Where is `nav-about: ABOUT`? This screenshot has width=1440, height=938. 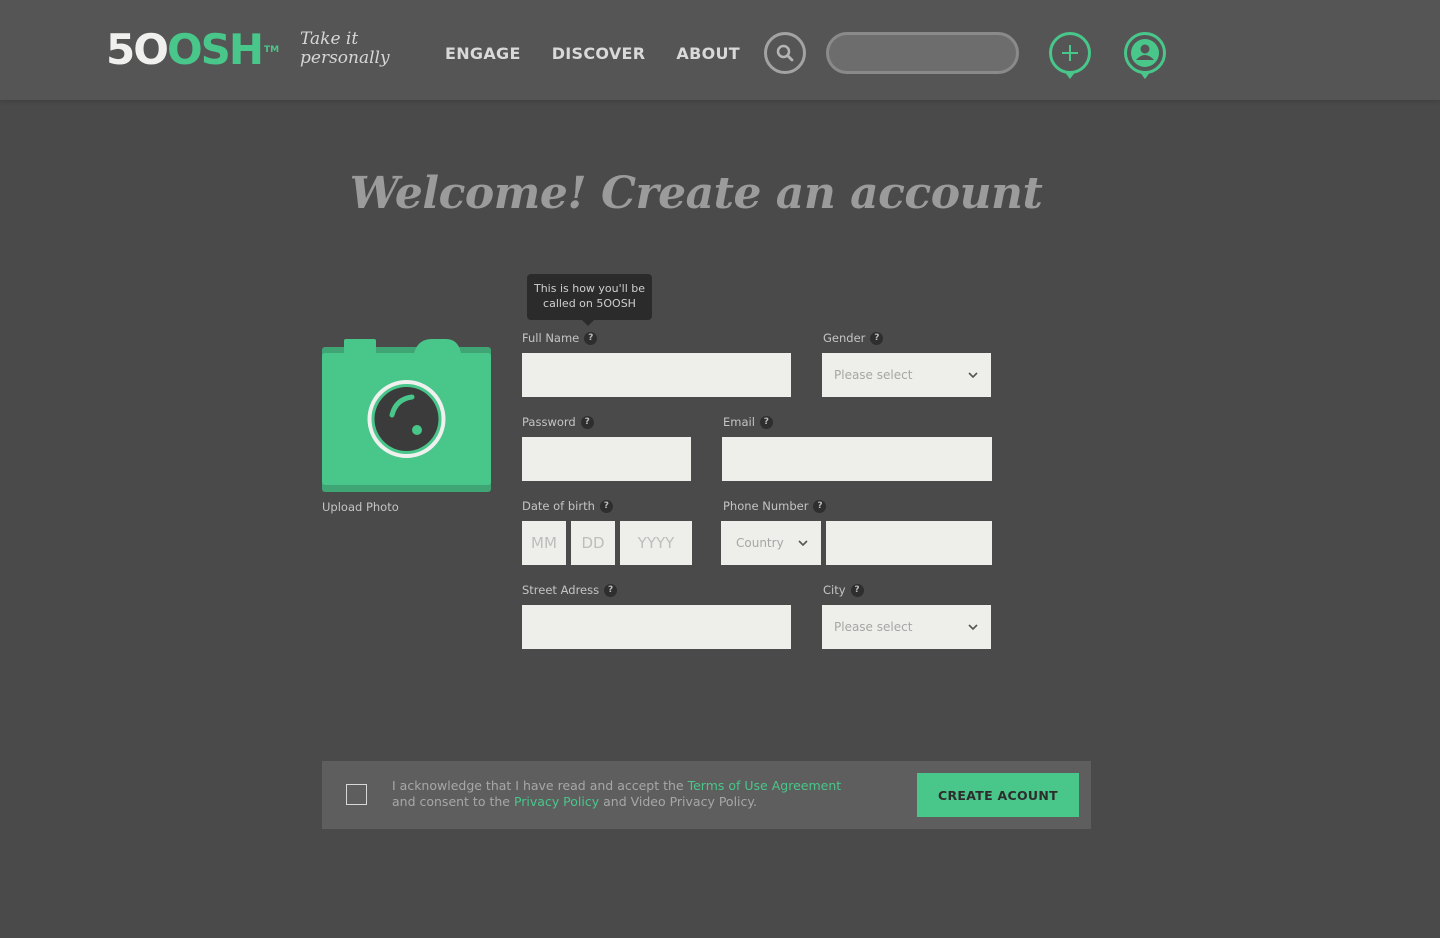 nav-about: ABOUT is located at coordinates (708, 53).